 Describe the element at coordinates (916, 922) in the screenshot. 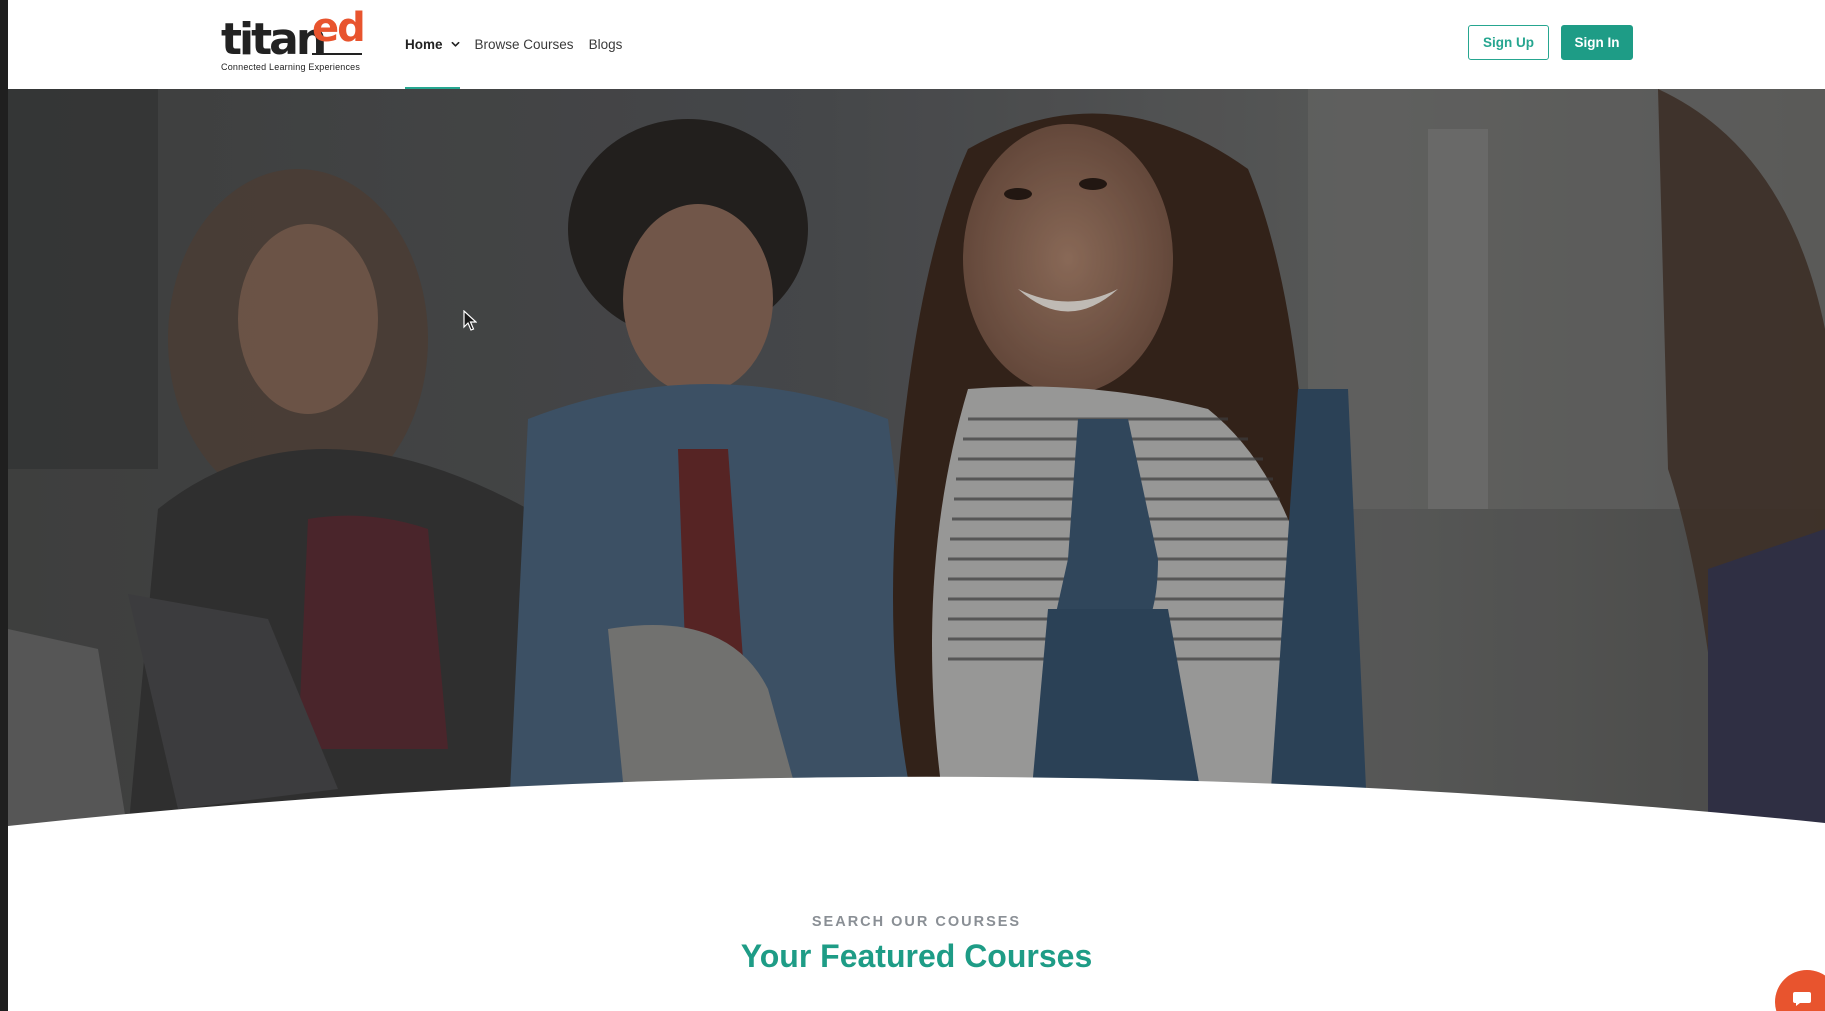

I see `featured-kicker: SEARCH OUR COURSES` at that location.